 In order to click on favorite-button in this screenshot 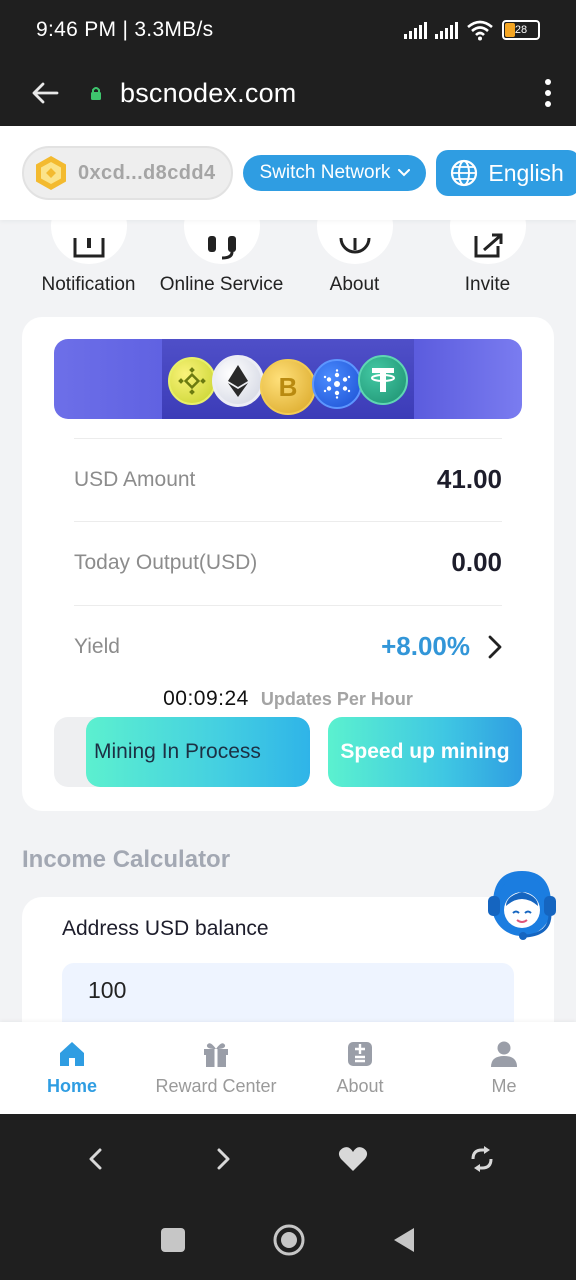, I will do `click(353, 1159)`.